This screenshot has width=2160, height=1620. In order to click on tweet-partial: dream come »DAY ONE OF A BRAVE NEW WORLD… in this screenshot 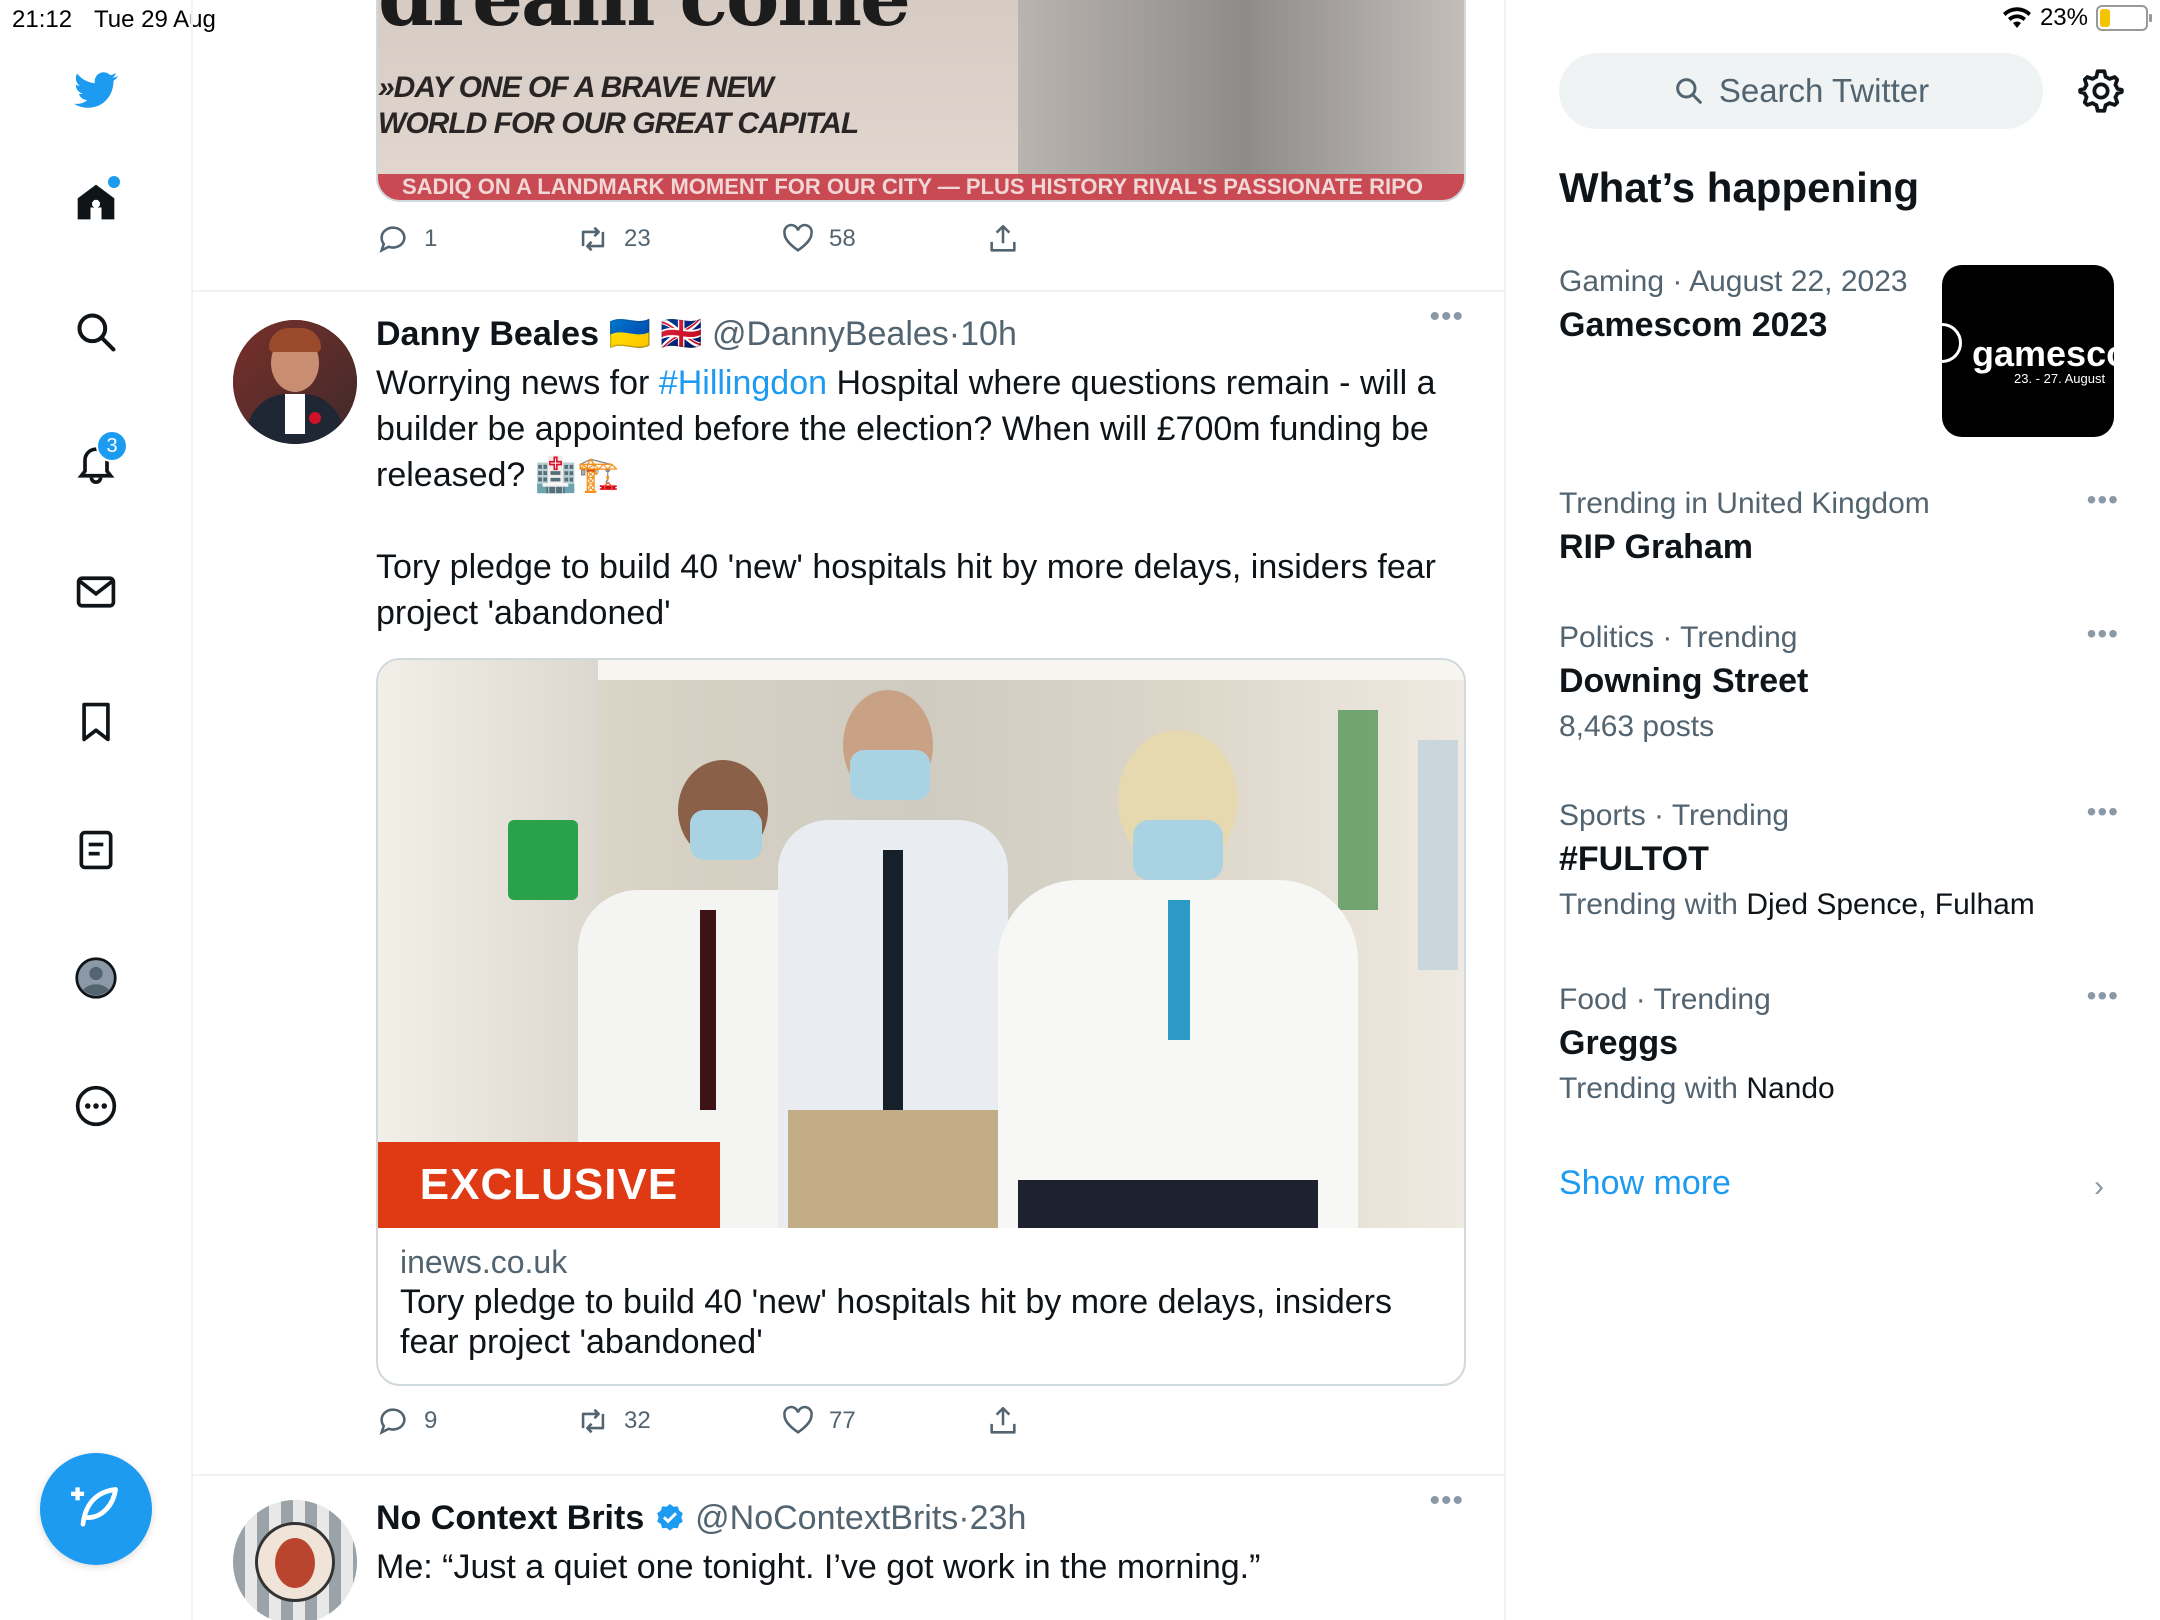, I will do `click(848, 146)`.